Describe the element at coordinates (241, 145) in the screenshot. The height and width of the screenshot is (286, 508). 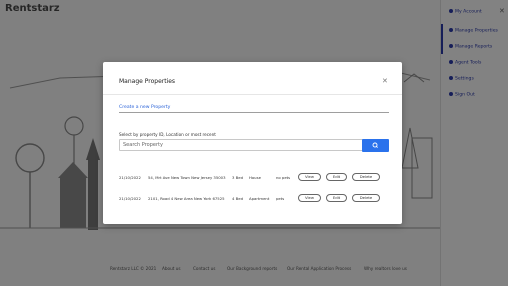
I see `search-property-input` at that location.